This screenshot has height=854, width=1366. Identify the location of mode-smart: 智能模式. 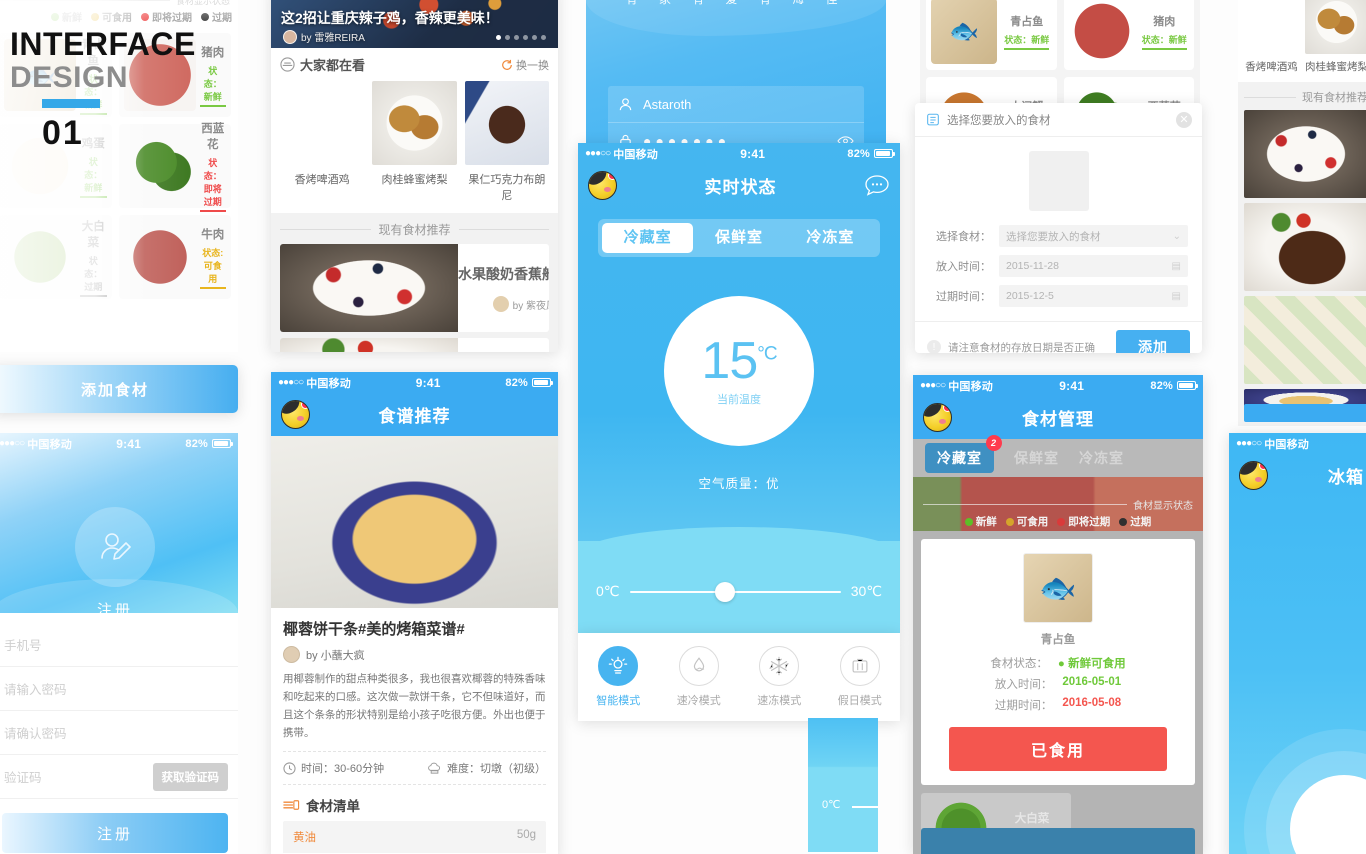
(618, 677).